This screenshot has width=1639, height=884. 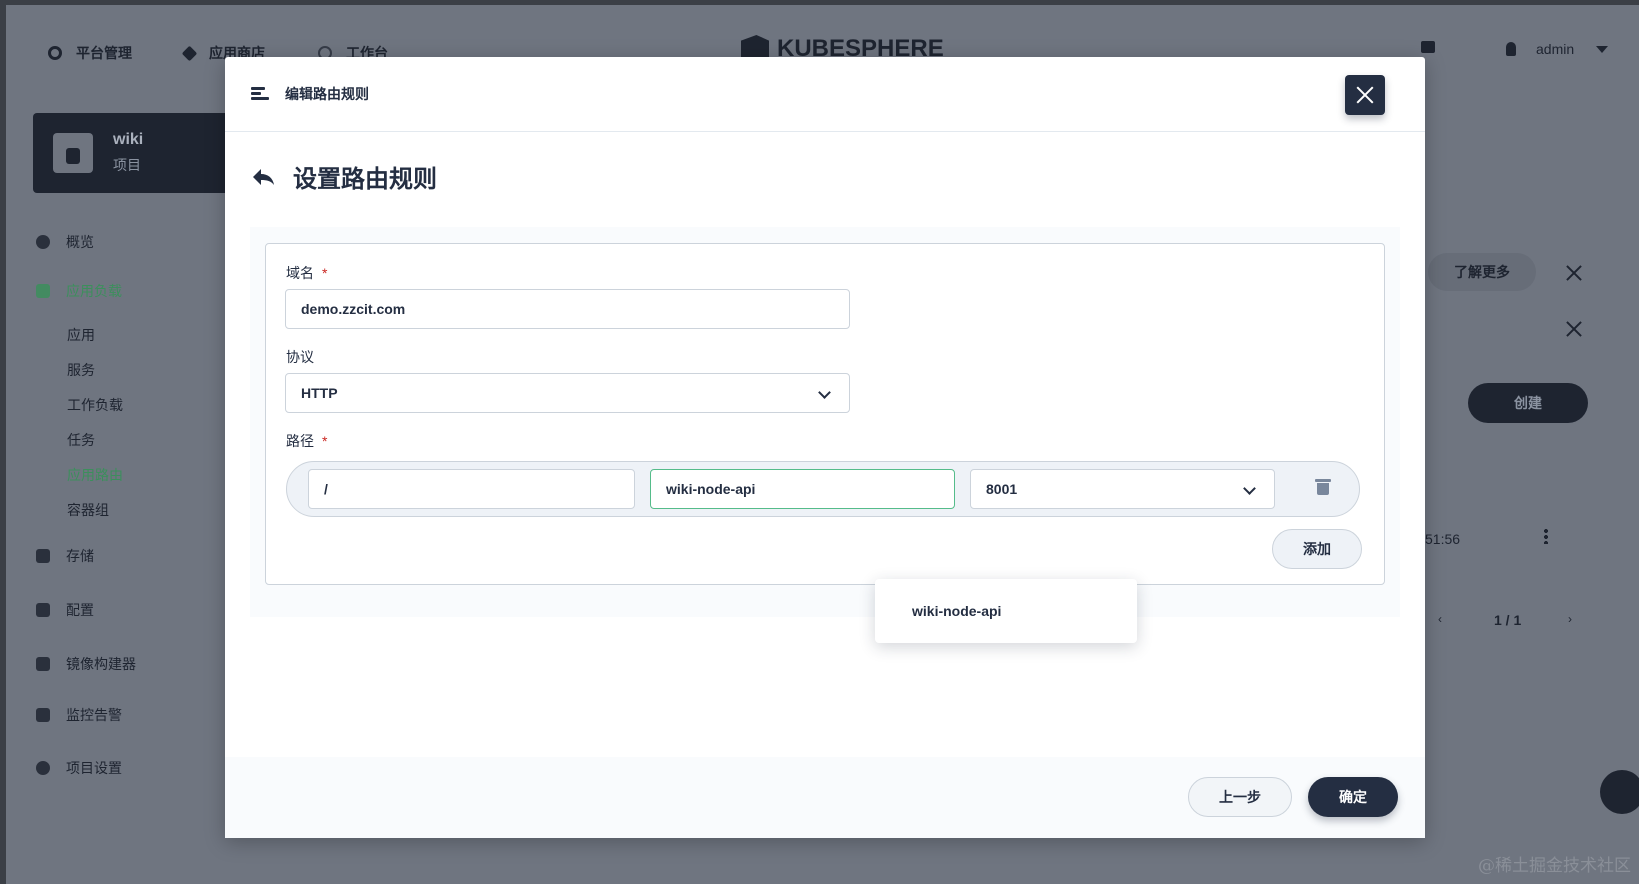 I want to click on port-value: 8001, so click(x=1002, y=489).